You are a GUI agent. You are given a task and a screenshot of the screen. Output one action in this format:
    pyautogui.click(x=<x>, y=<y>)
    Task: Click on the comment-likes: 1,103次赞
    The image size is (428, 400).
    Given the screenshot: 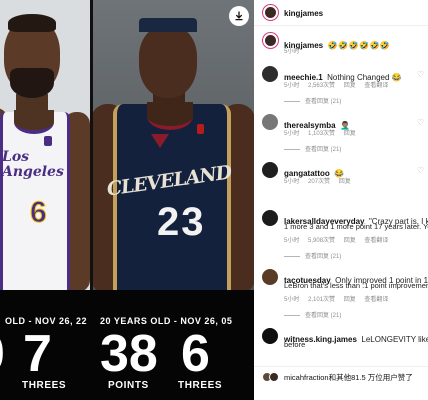 What is the action you would take?
    pyautogui.click(x=321, y=134)
    